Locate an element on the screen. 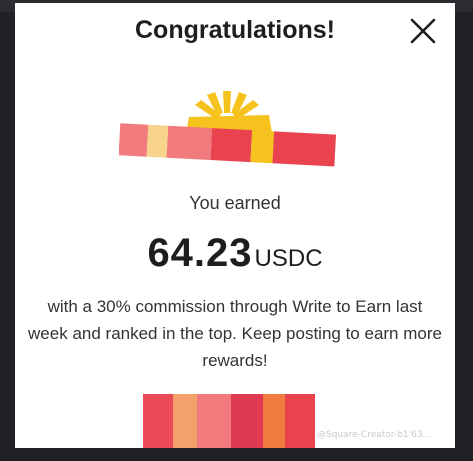  gift-ribbon-icon is located at coordinates (228, 129).